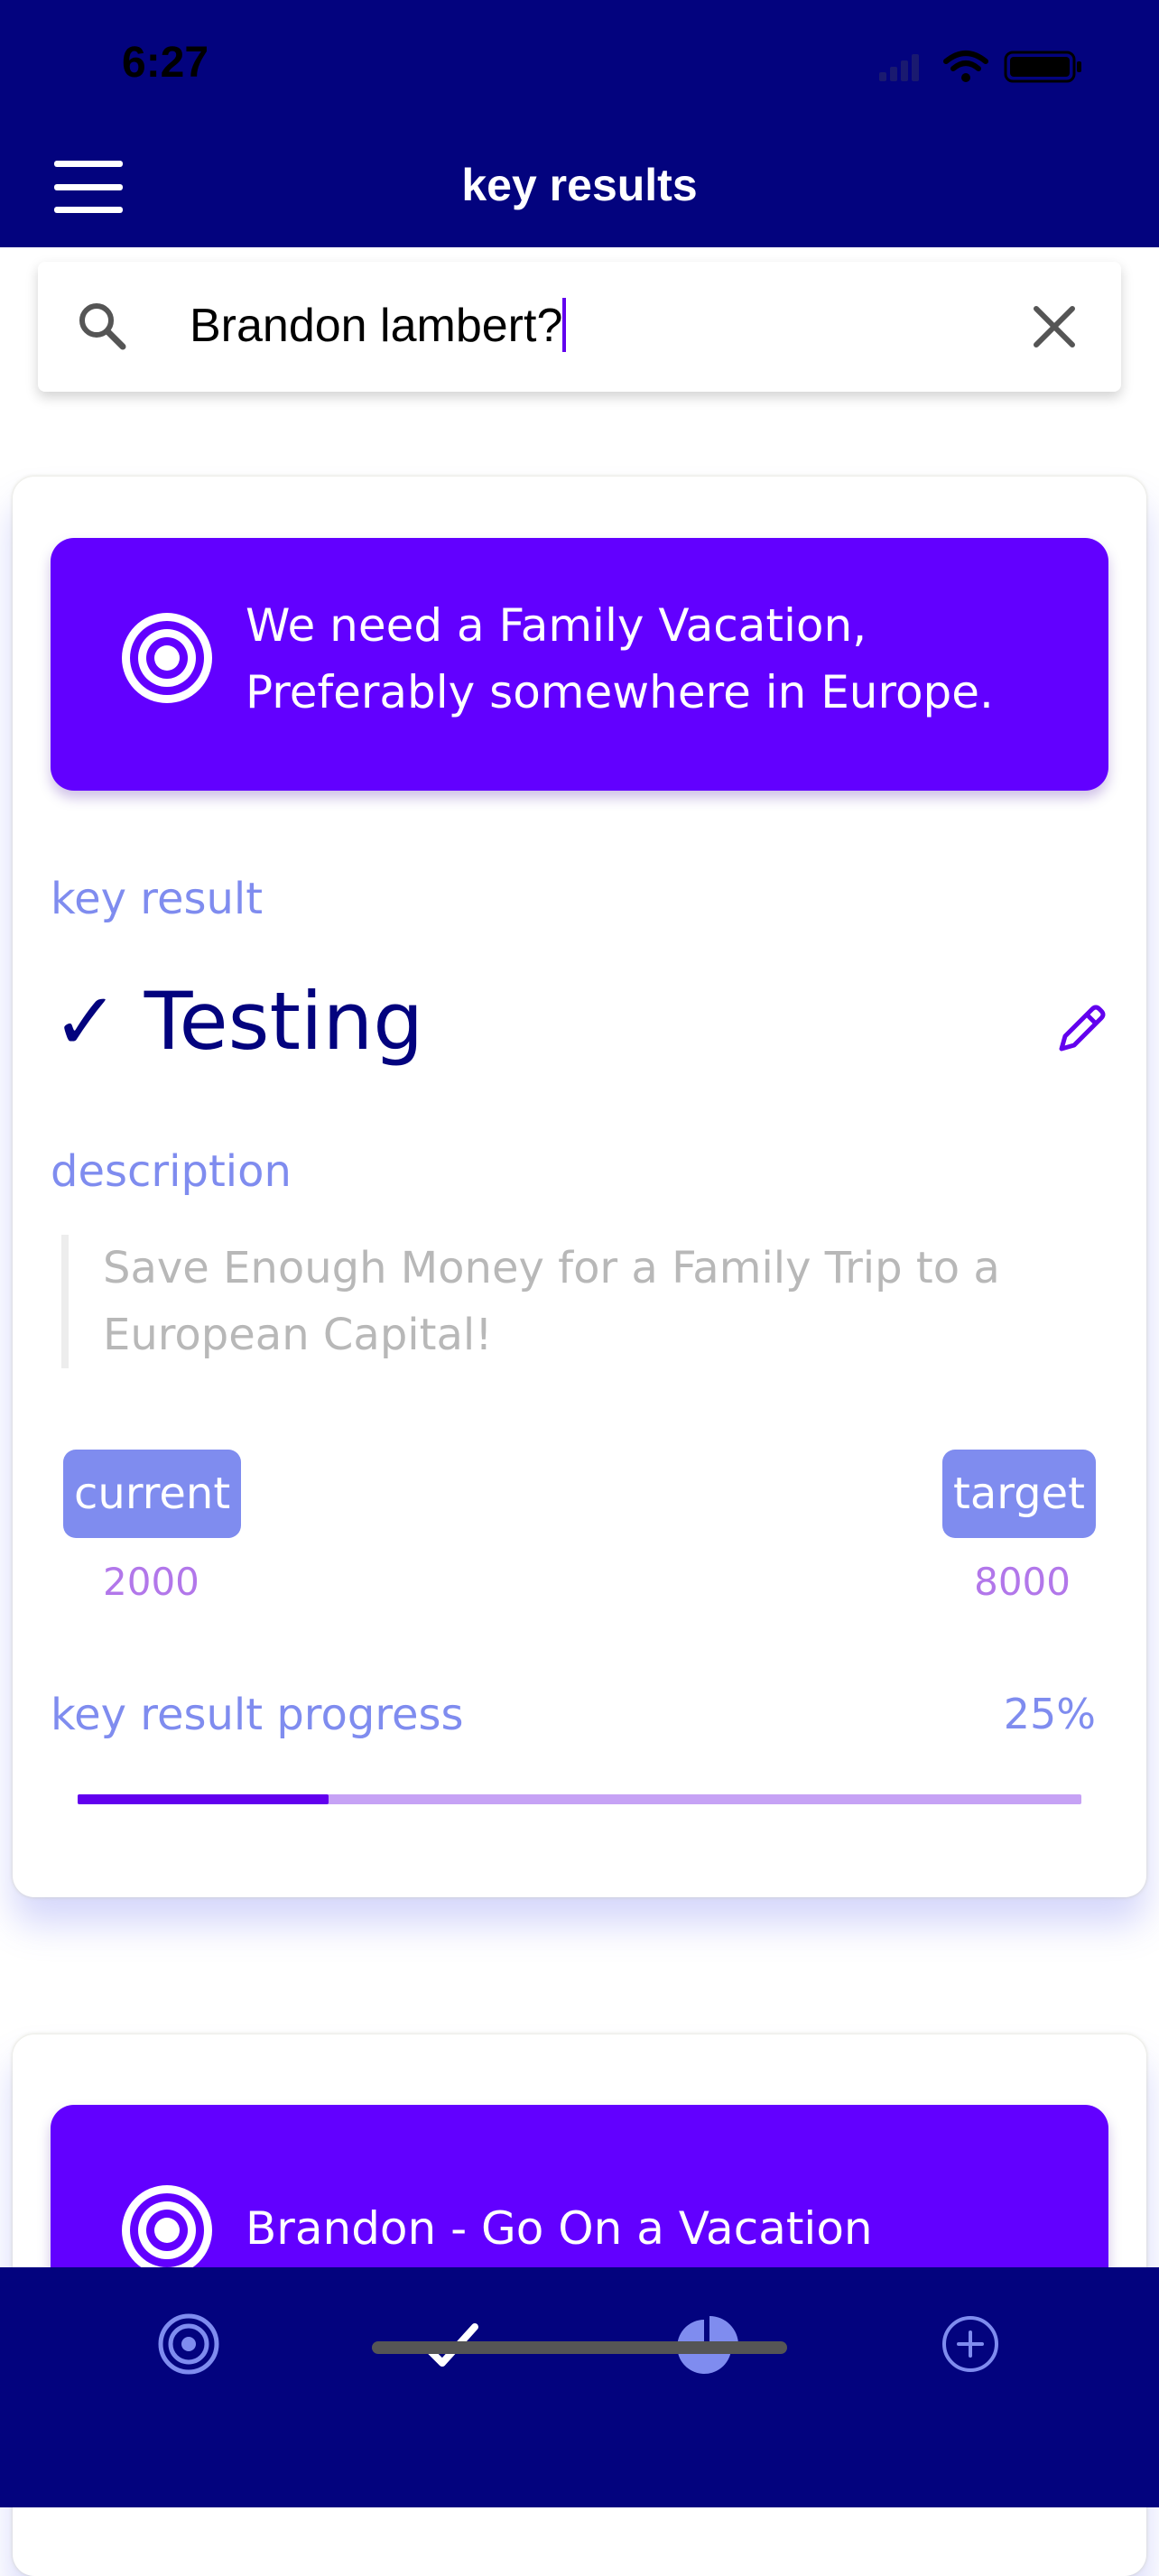 This screenshot has width=1159, height=2576. What do you see at coordinates (579, 1799) in the screenshot?
I see `progress-bar` at bounding box center [579, 1799].